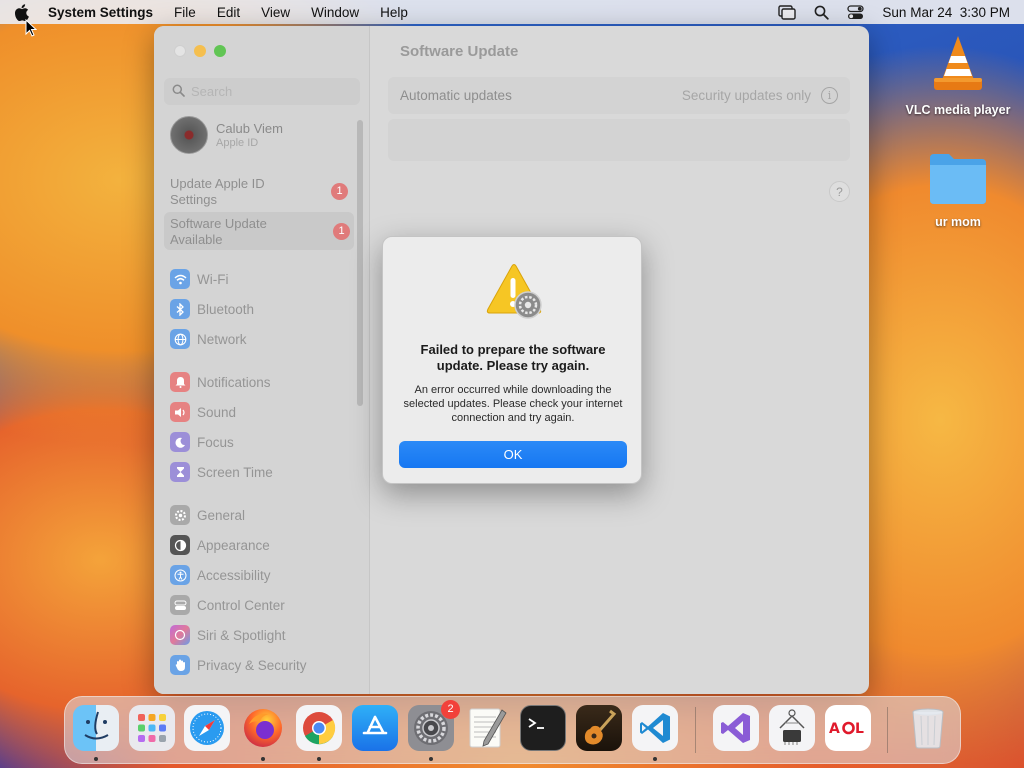  I want to click on speaker-icon, so click(180, 412).